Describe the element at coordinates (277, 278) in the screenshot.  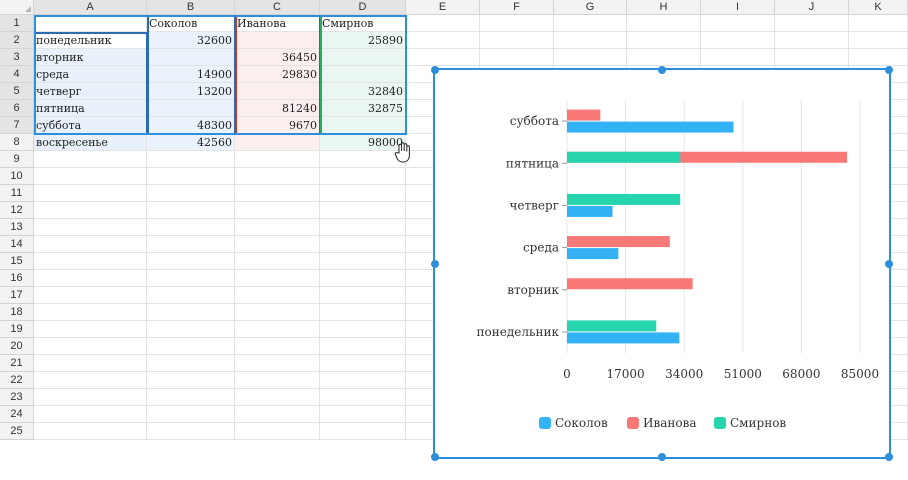
I see `cell-c16` at that location.